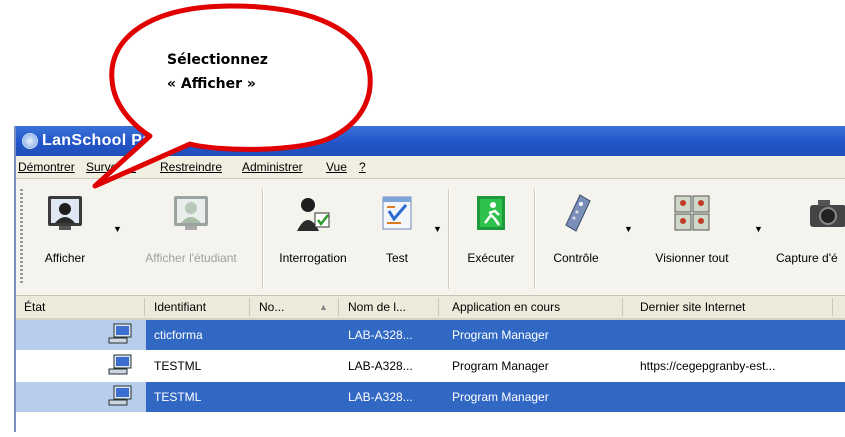  What do you see at coordinates (323, 307) in the screenshot?
I see `sort-ascending-icon: ▲` at bounding box center [323, 307].